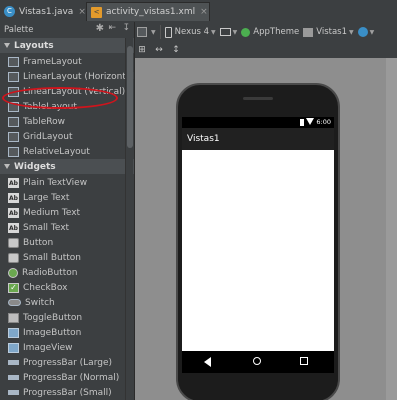 The height and width of the screenshot is (400, 397). Describe the element at coordinates (79, 76) in the screenshot. I see `palette-item-label: LinearLayout (Horizontal)` at that location.